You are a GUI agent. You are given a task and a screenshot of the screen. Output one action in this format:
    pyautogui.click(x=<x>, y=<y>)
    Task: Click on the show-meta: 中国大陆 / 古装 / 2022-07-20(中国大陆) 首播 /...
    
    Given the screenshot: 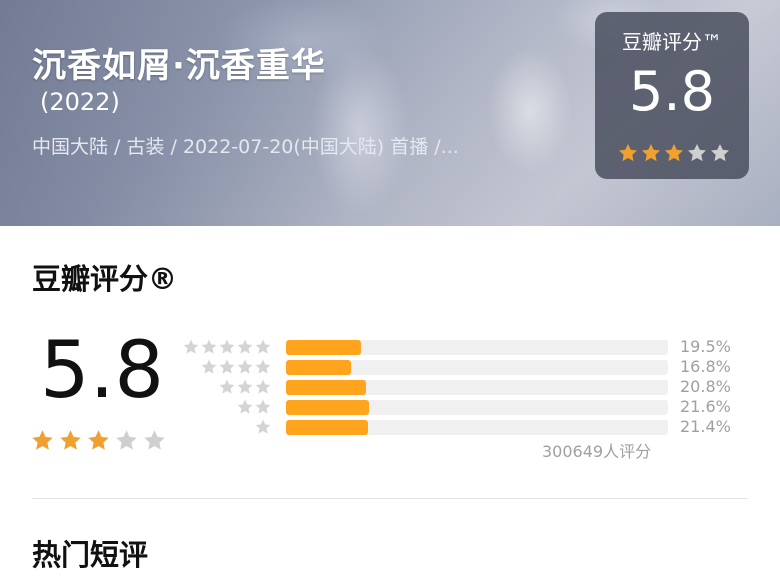 What is the action you would take?
    pyautogui.click(x=245, y=147)
    